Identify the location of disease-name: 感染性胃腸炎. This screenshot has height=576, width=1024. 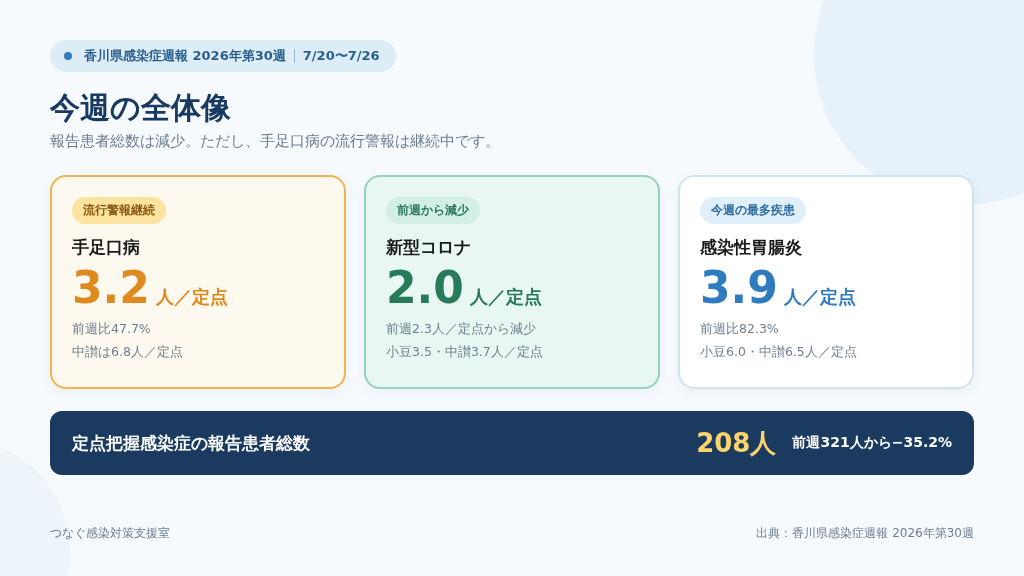
(751, 247).